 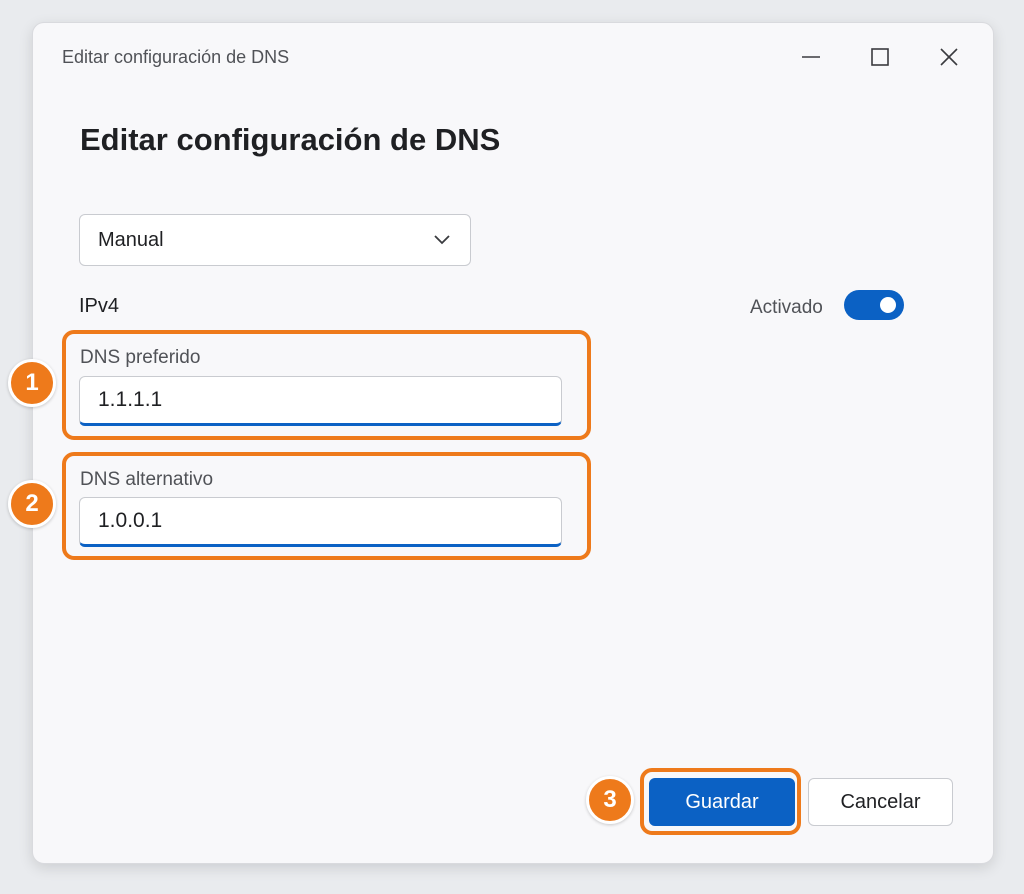 I want to click on ipv4-toggle-label: Activado, so click(x=786, y=307).